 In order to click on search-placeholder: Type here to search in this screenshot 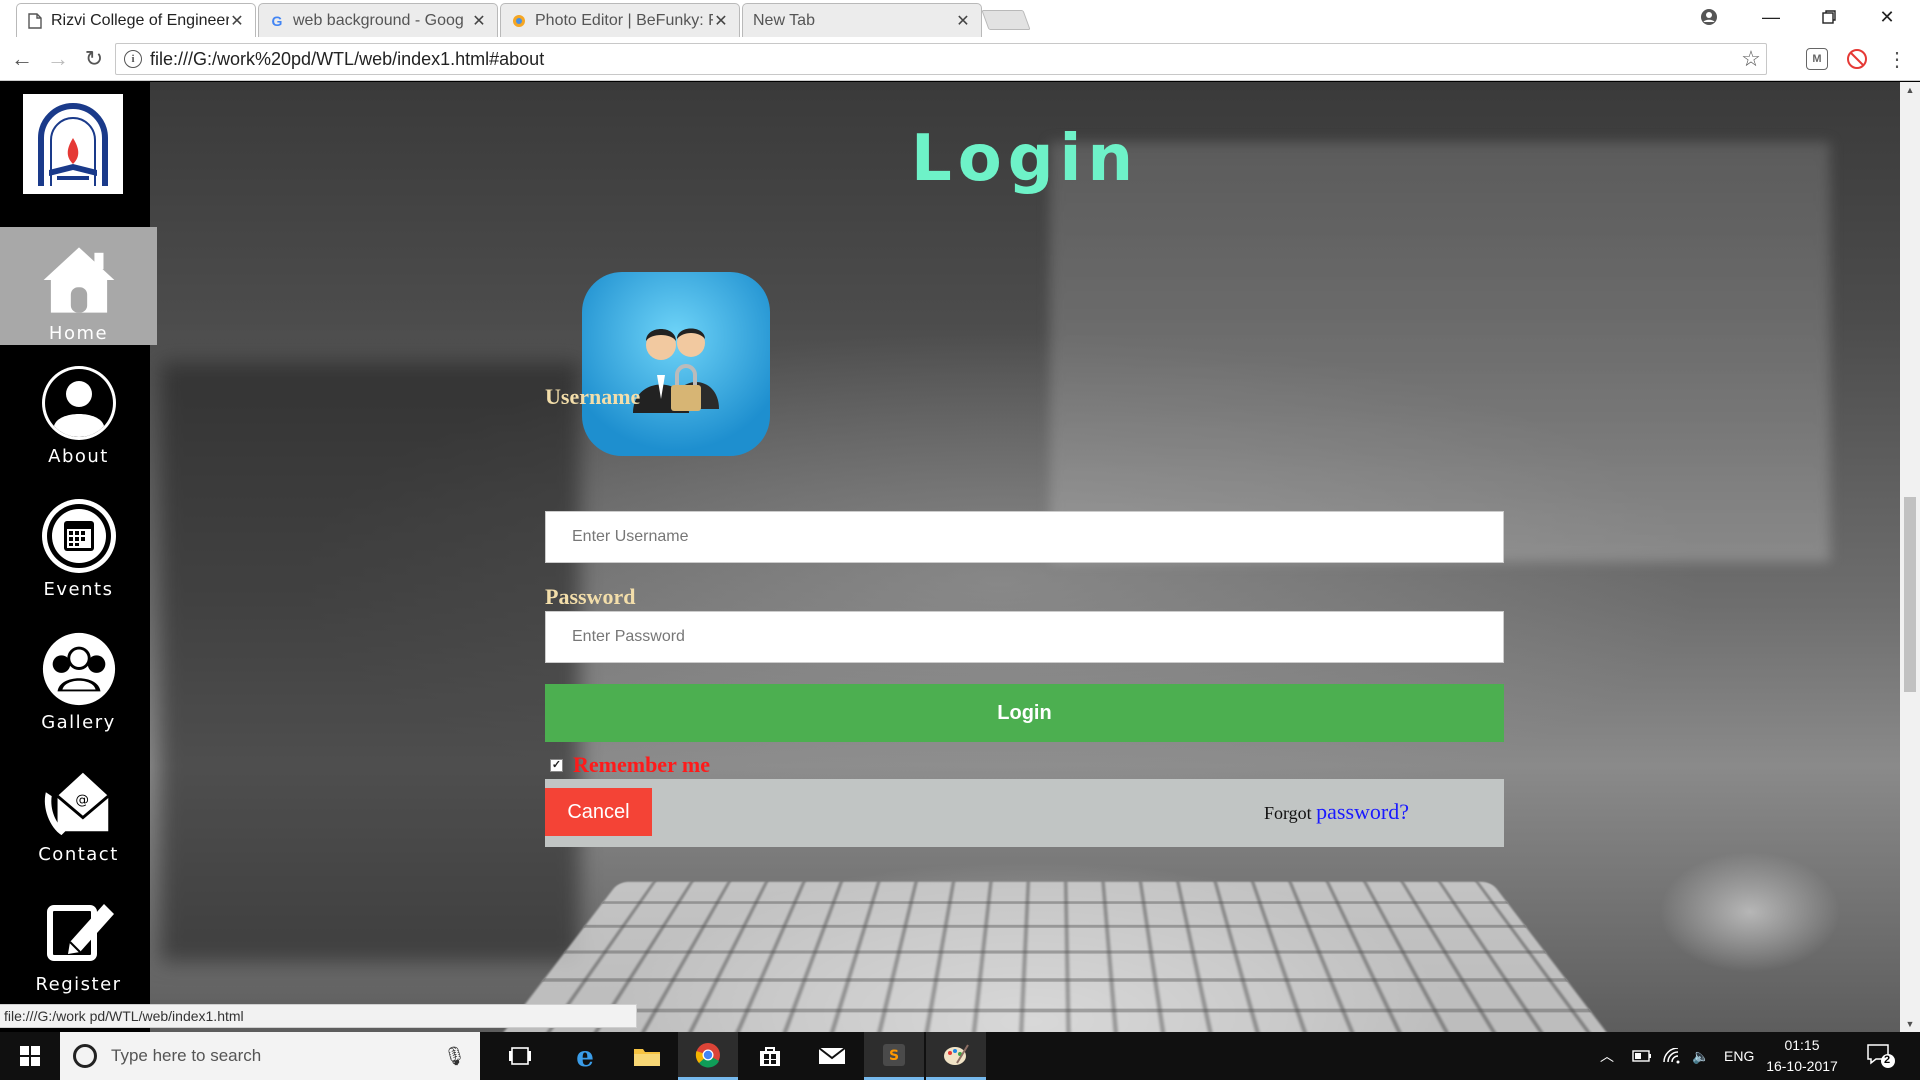, I will do `click(186, 1055)`.